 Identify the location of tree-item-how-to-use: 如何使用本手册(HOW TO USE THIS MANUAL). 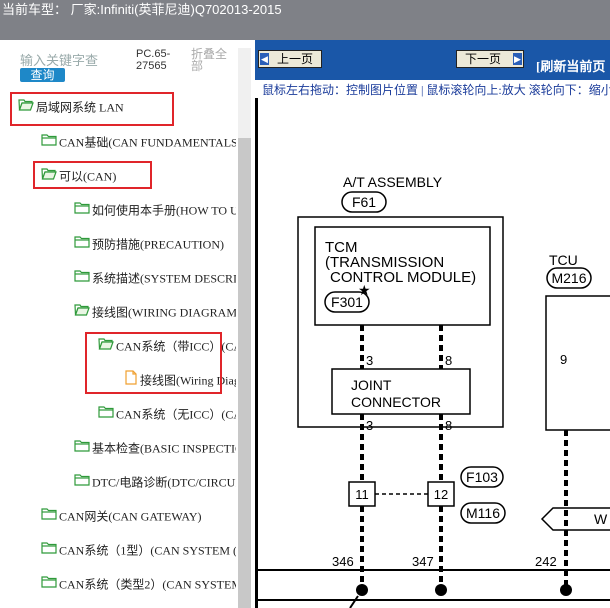
(155, 209).